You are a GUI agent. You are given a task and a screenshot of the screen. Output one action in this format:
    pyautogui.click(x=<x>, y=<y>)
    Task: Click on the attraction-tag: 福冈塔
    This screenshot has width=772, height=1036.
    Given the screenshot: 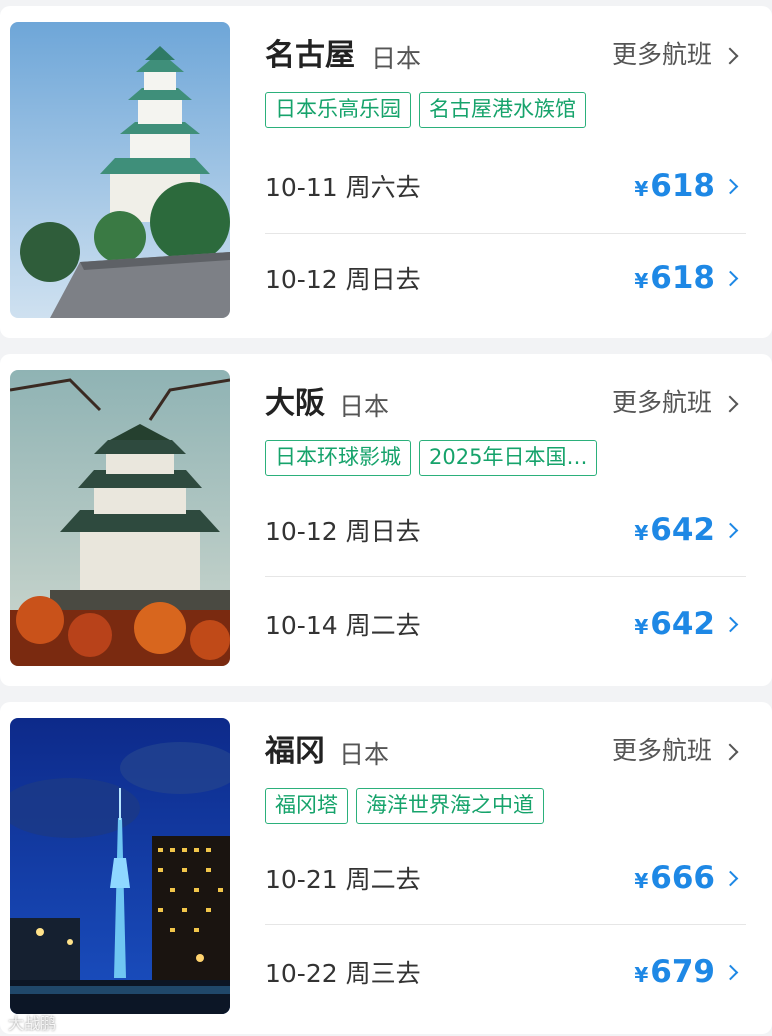 What is the action you would take?
    pyautogui.click(x=306, y=806)
    